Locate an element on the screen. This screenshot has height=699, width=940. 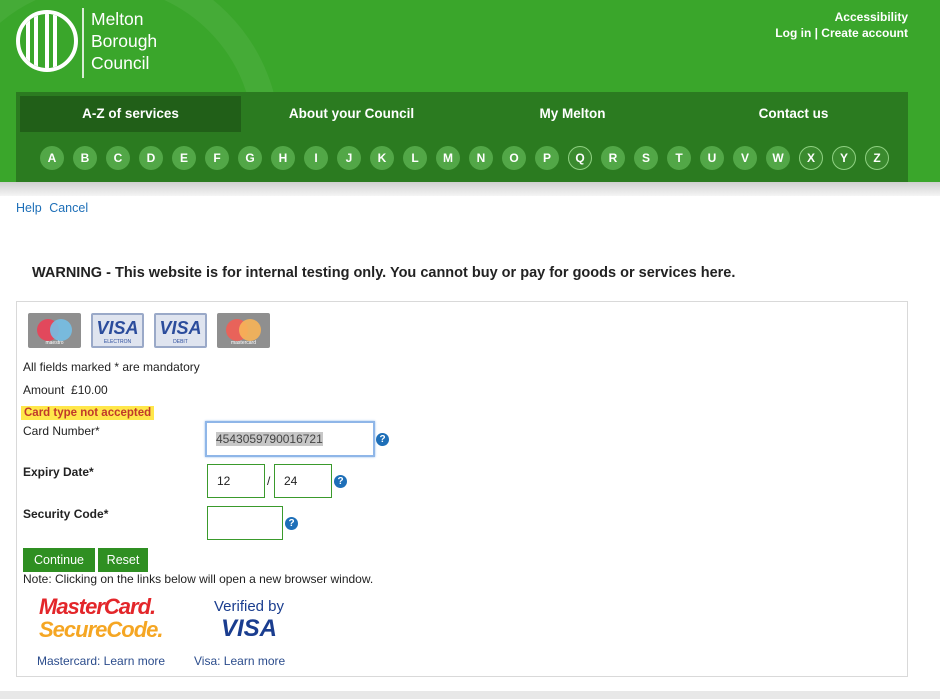
maestro-caption: maestro is located at coordinates (54, 343).